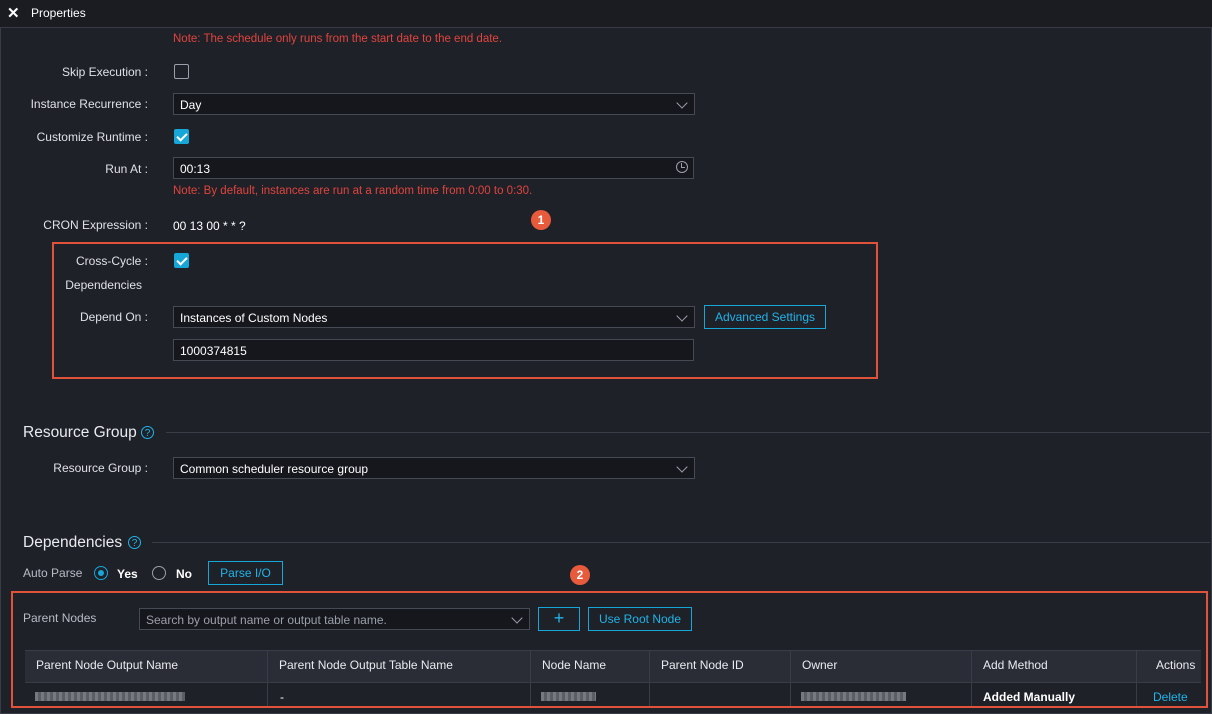 The width and height of the screenshot is (1212, 714). I want to click on cell-add-method: Added Manually, so click(1029, 697).